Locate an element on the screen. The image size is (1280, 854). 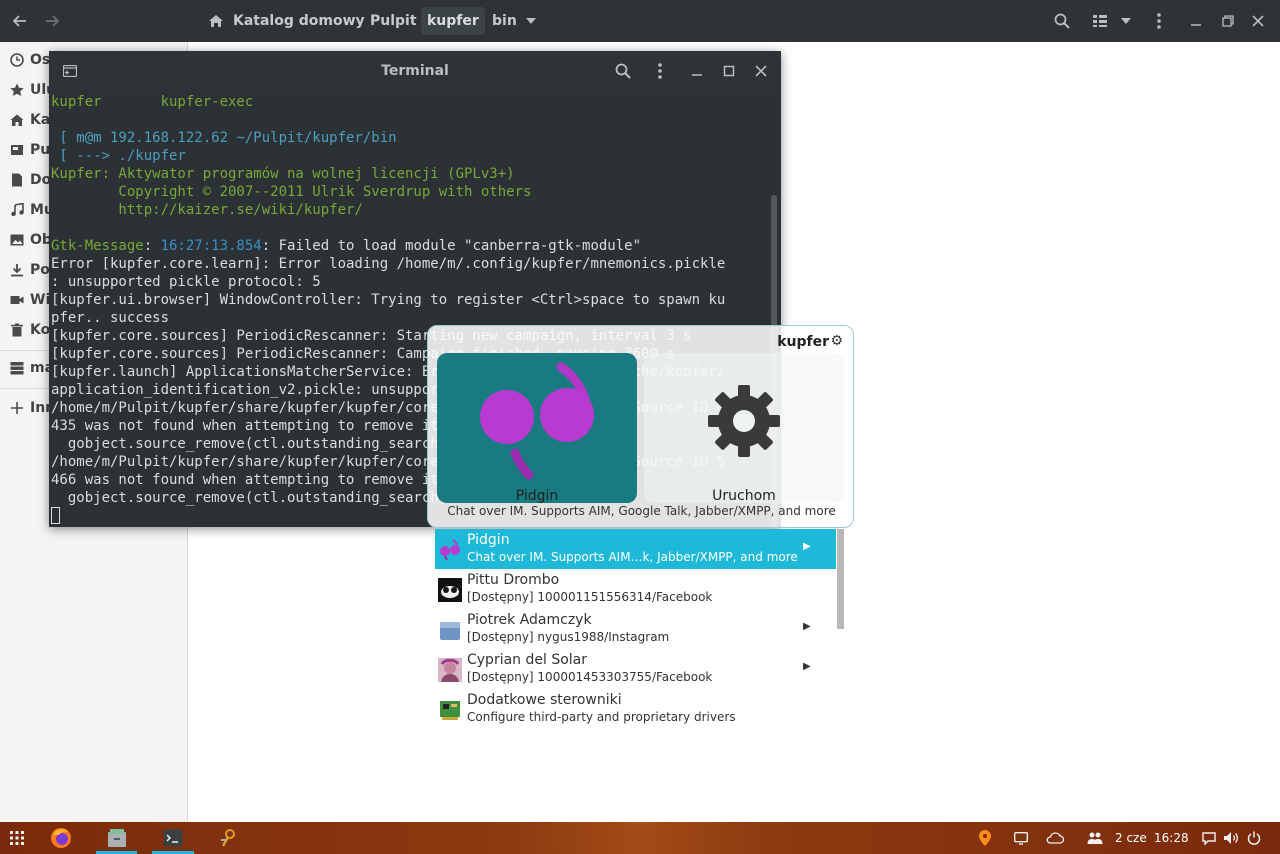
home-icon is located at coordinates (17, 120).